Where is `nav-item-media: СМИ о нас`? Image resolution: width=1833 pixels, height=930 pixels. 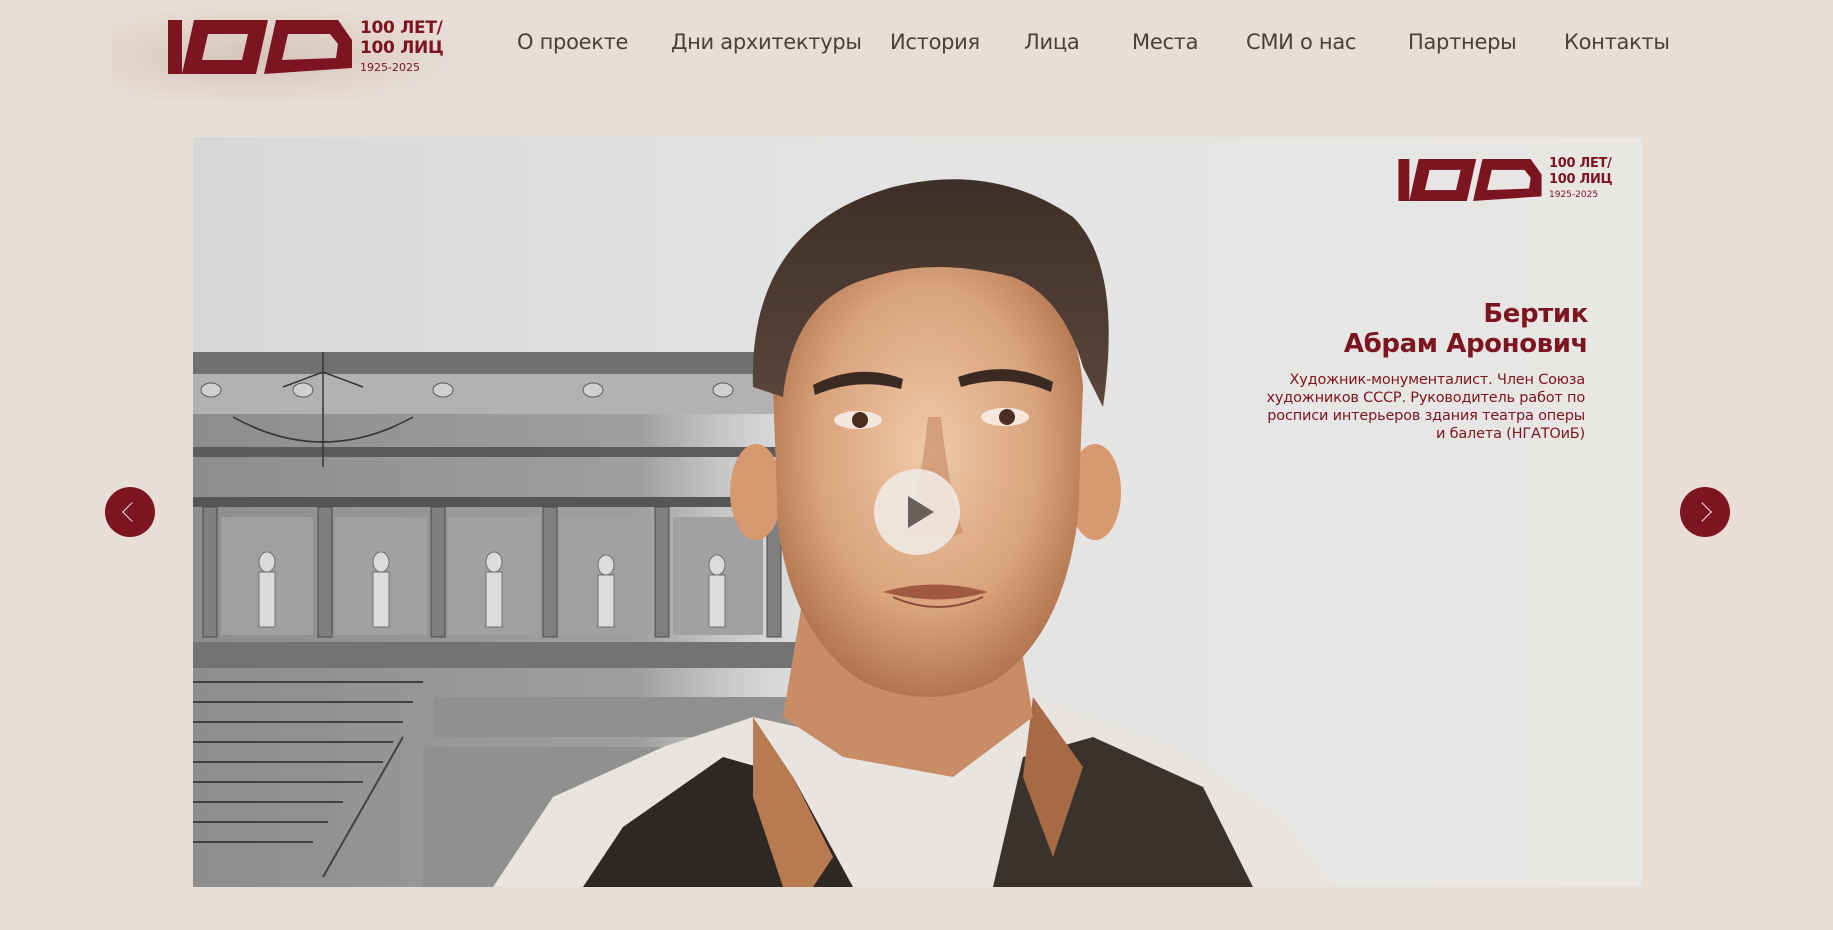 nav-item-media: СМИ о нас is located at coordinates (1301, 42).